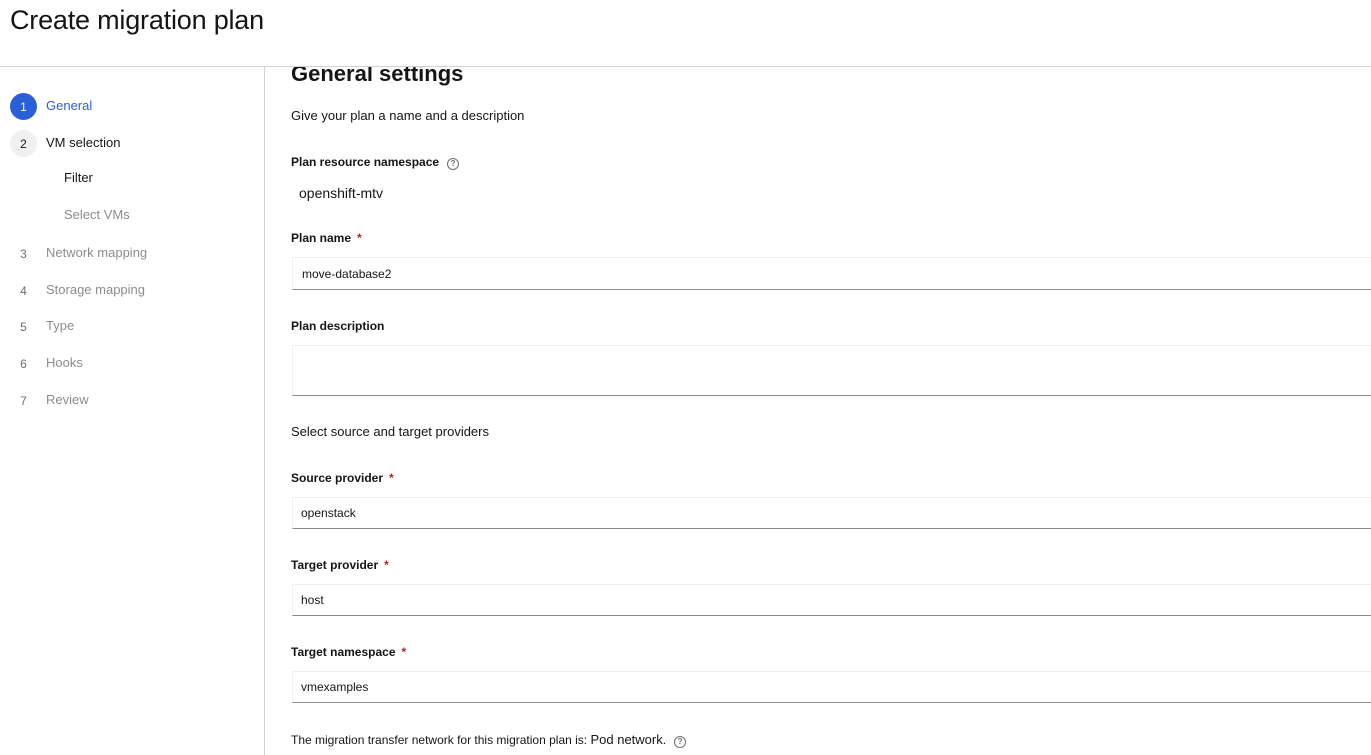 Image resolution: width=1371 pixels, height=755 pixels. I want to click on source-provider-label: Source provider *, so click(342, 478).